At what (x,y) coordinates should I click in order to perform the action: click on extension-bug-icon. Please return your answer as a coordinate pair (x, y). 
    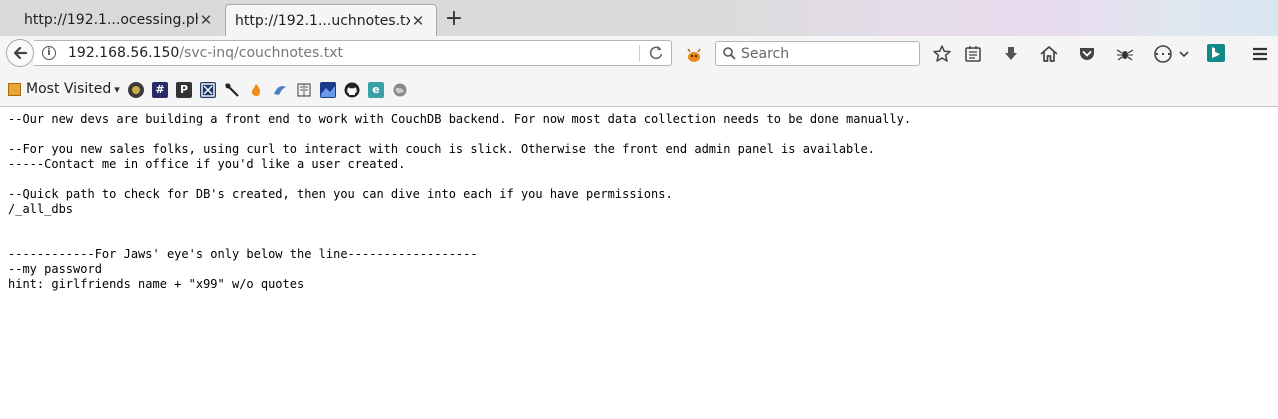
    Looking at the image, I should click on (694, 55).